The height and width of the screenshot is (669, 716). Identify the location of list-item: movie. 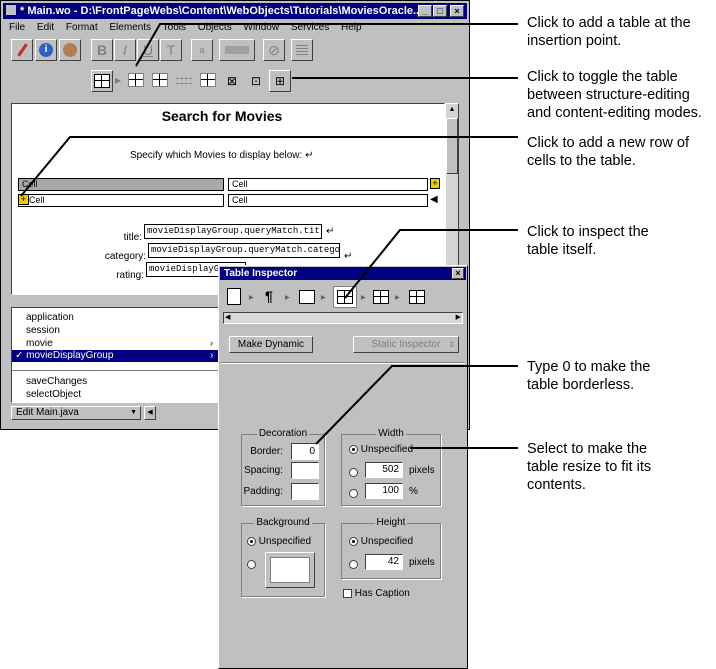
(126, 344).